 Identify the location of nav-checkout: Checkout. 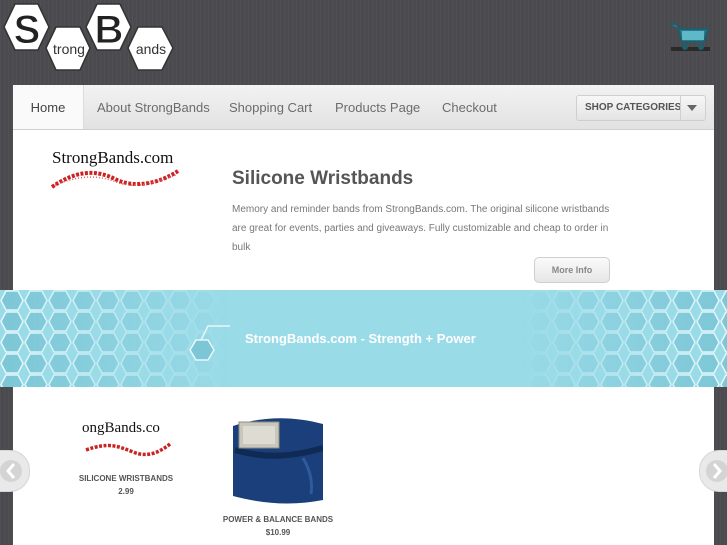
(469, 107).